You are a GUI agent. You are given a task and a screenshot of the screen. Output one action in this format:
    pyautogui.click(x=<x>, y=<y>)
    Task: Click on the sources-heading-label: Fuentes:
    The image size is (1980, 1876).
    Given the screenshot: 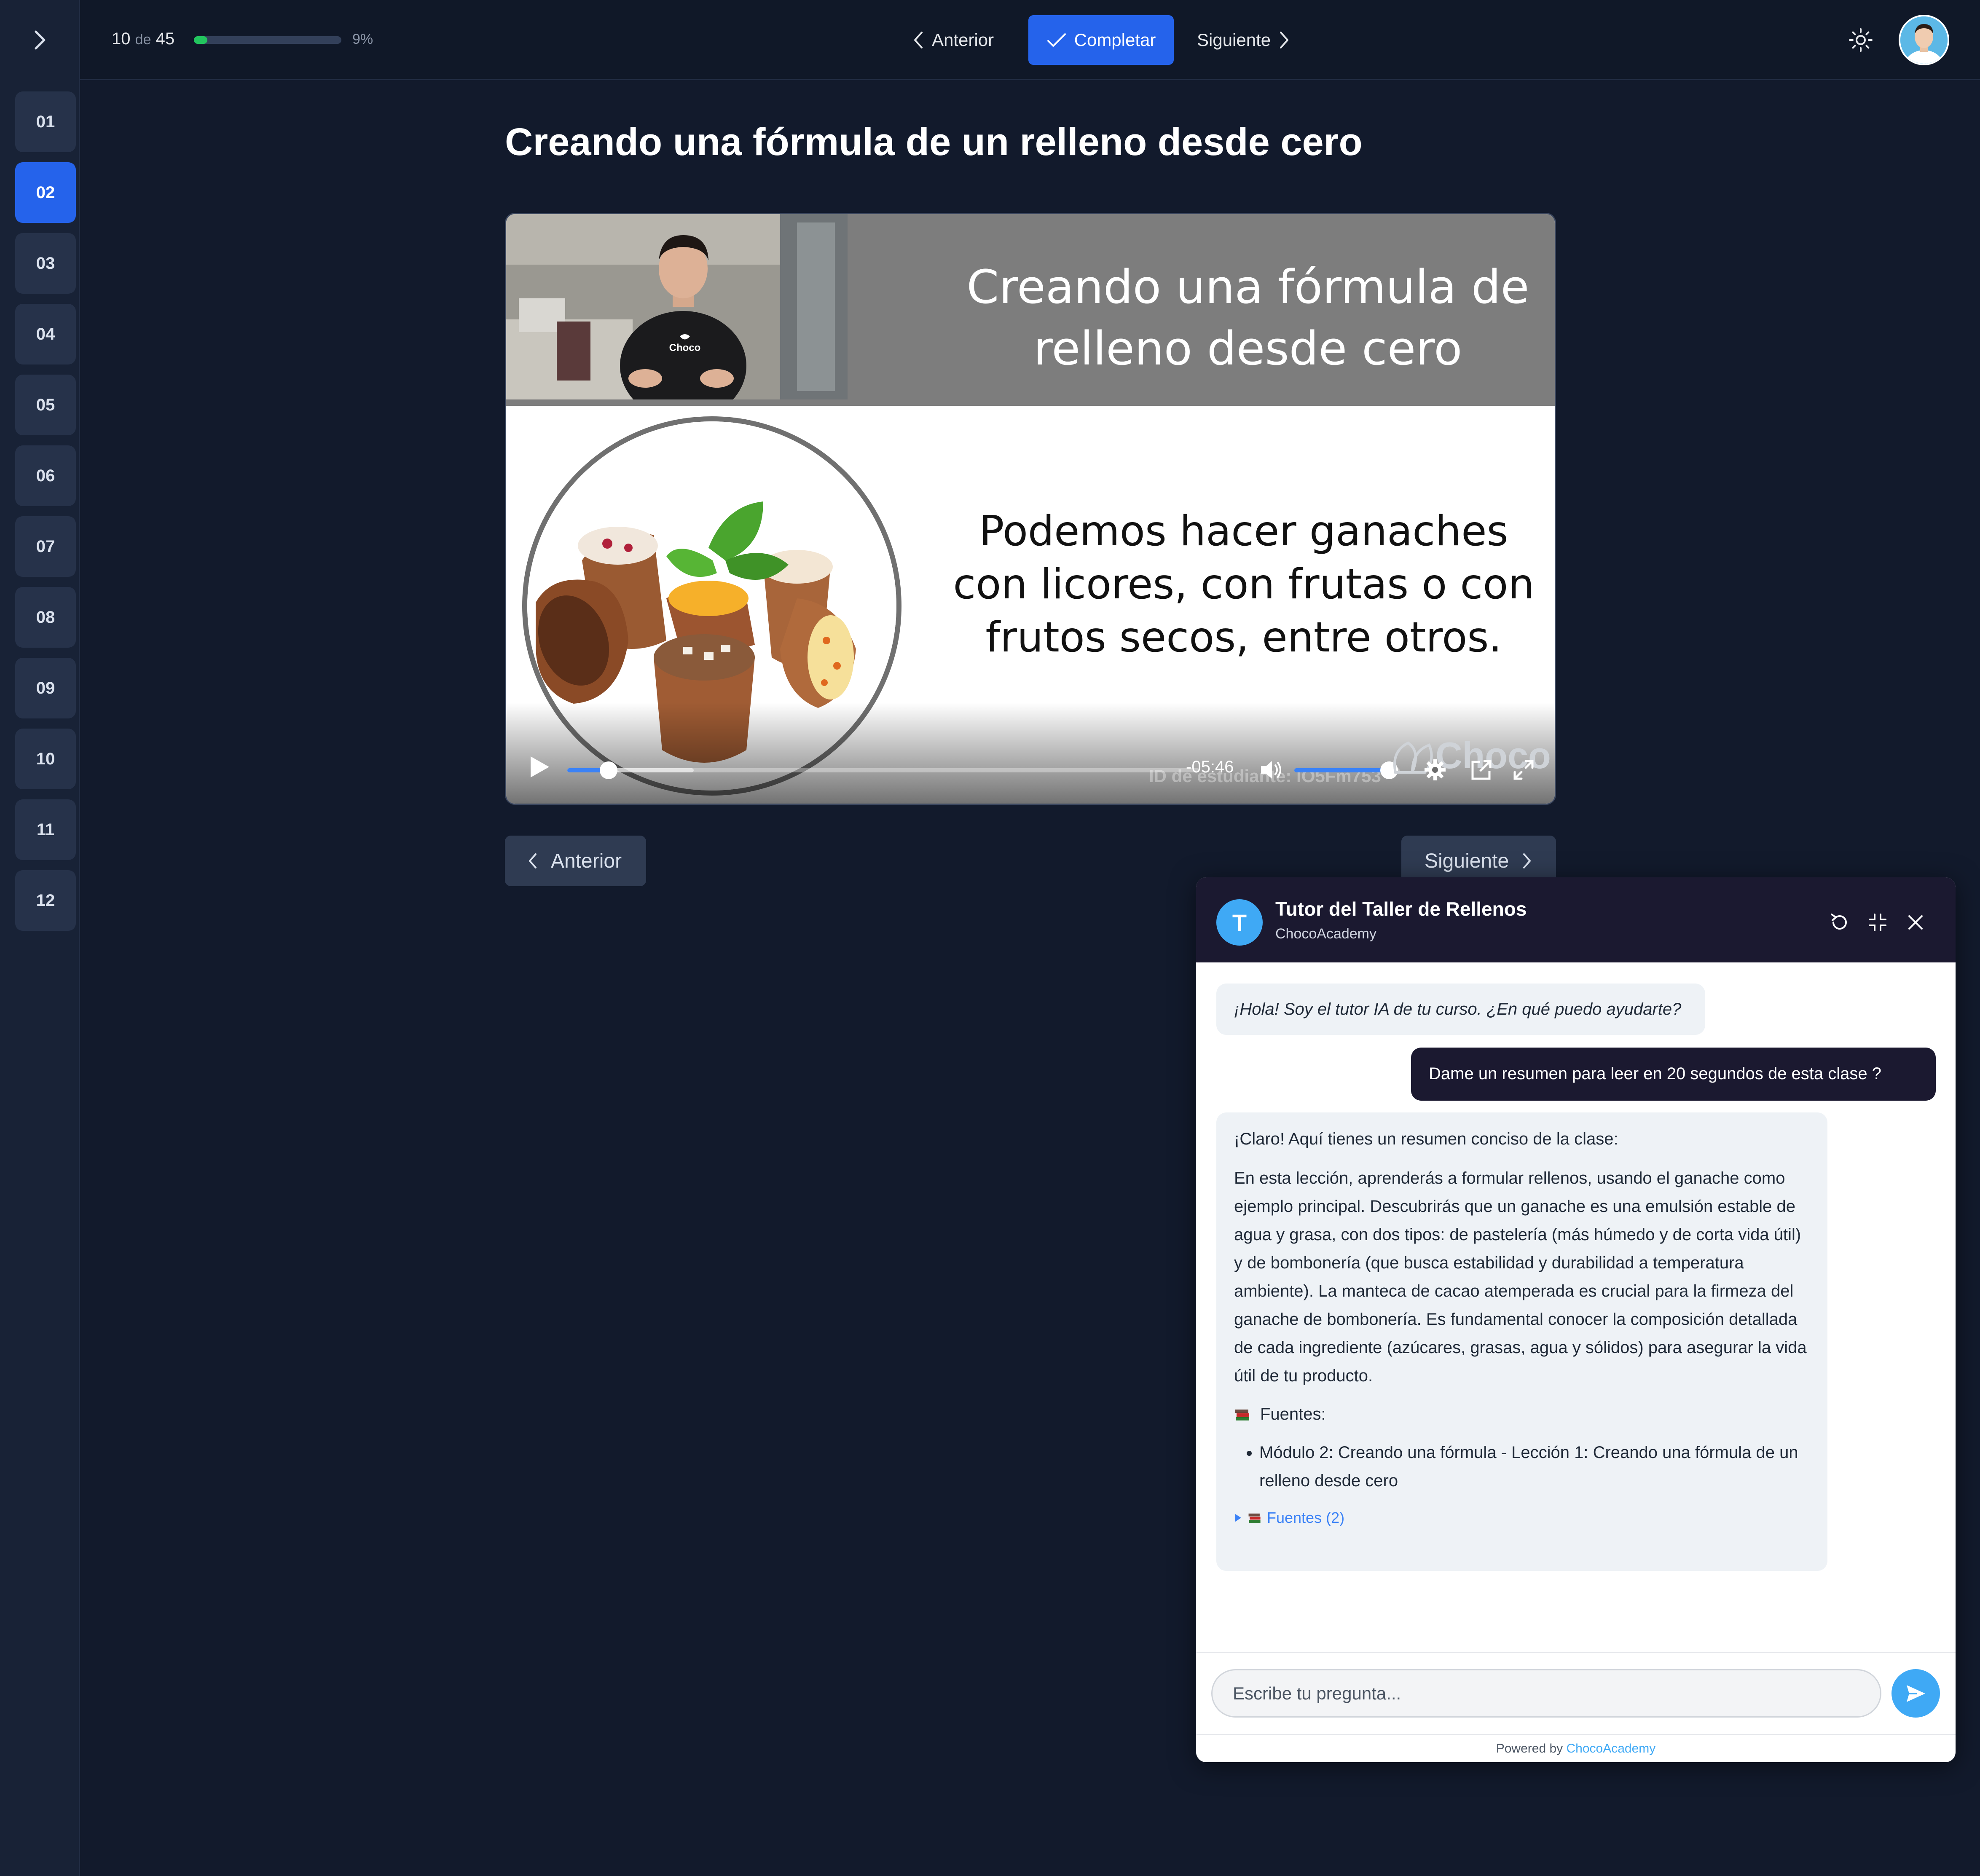 What is the action you would take?
    pyautogui.click(x=1293, y=1414)
    